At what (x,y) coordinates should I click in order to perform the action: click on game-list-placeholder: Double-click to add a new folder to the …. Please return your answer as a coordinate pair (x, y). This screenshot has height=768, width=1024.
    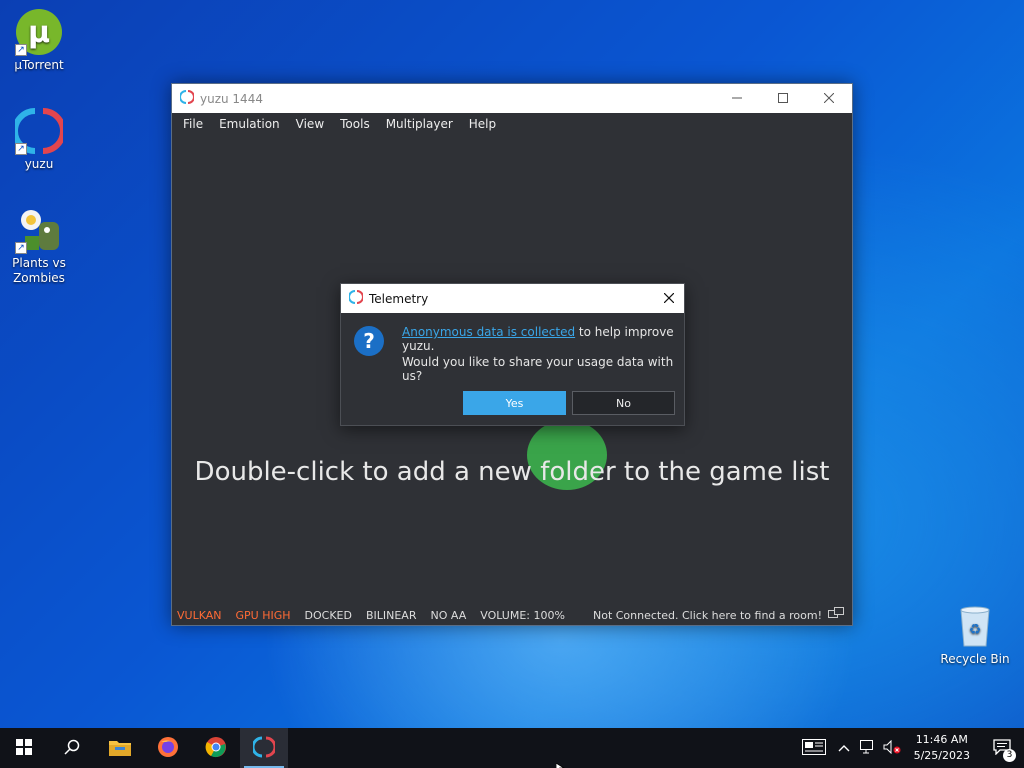
    Looking at the image, I should click on (512, 472).